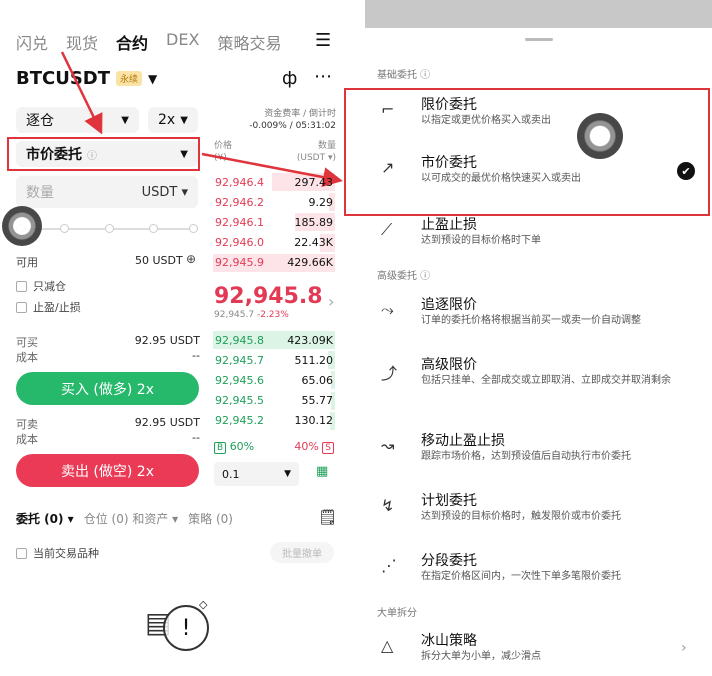 Image resolution: width=712 pixels, height=676 pixels. What do you see at coordinates (41, 286) in the screenshot?
I see `reduce-only-checkbox: 只减仓` at bounding box center [41, 286].